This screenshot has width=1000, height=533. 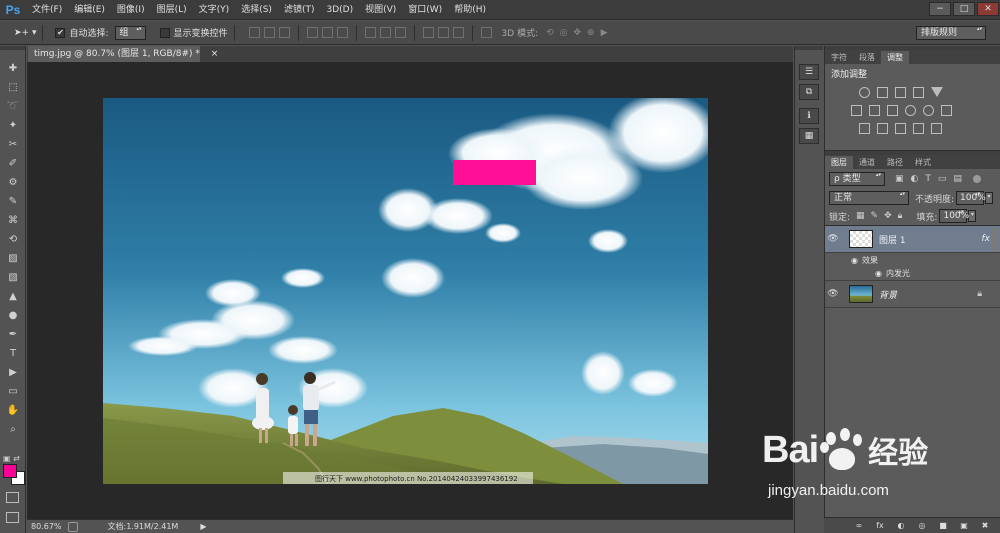 What do you see at coordinates (943, 526) in the screenshot?
I see `new-group-icon: ■` at bounding box center [943, 526].